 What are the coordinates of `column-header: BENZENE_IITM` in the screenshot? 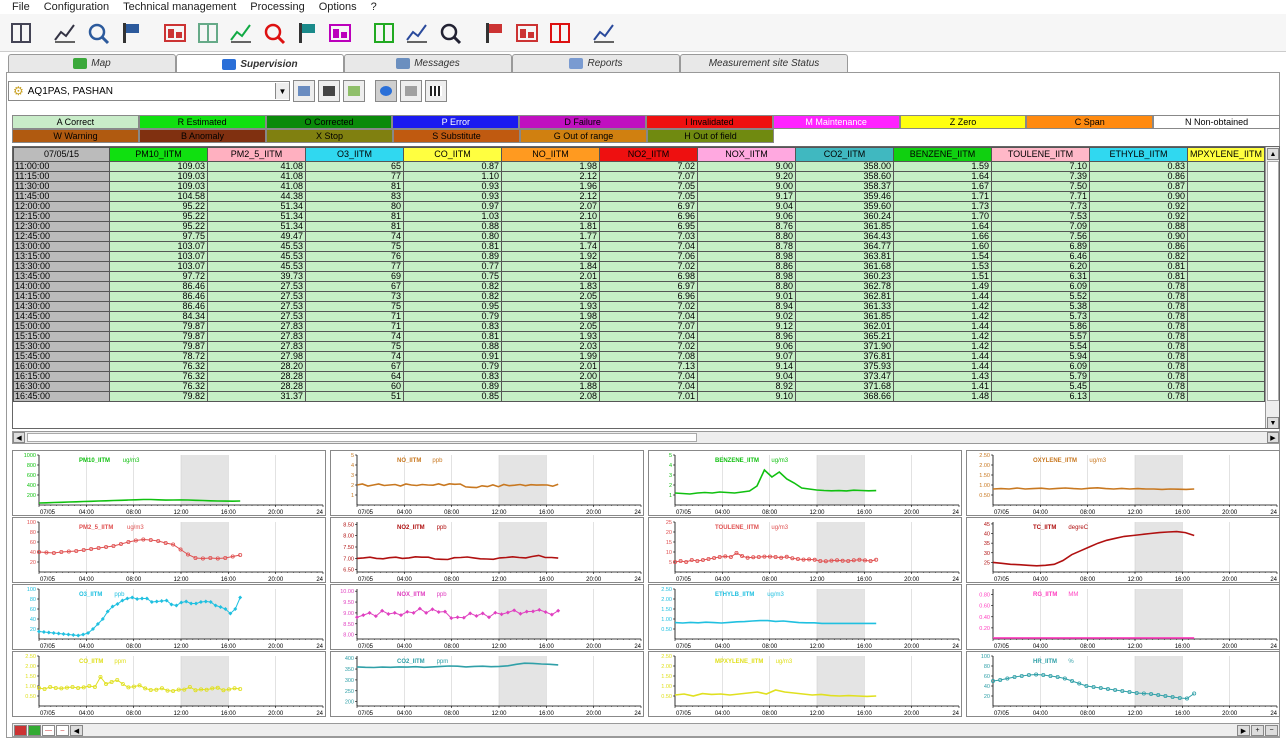 It's located at (942, 154).